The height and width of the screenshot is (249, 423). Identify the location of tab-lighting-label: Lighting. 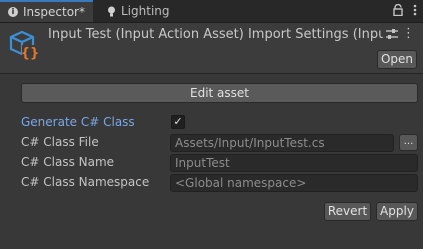
(145, 11).